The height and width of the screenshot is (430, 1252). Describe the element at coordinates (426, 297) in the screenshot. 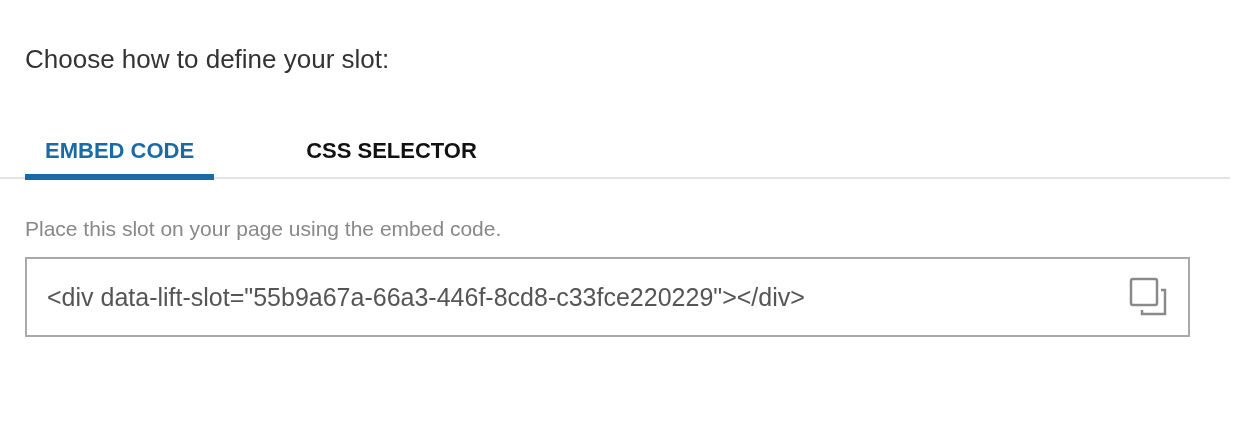

I see `embed-code-text: <div data-lift-slot="55b9a67a-66a3-446f-8cd8-c33fce220229"></div>` at that location.